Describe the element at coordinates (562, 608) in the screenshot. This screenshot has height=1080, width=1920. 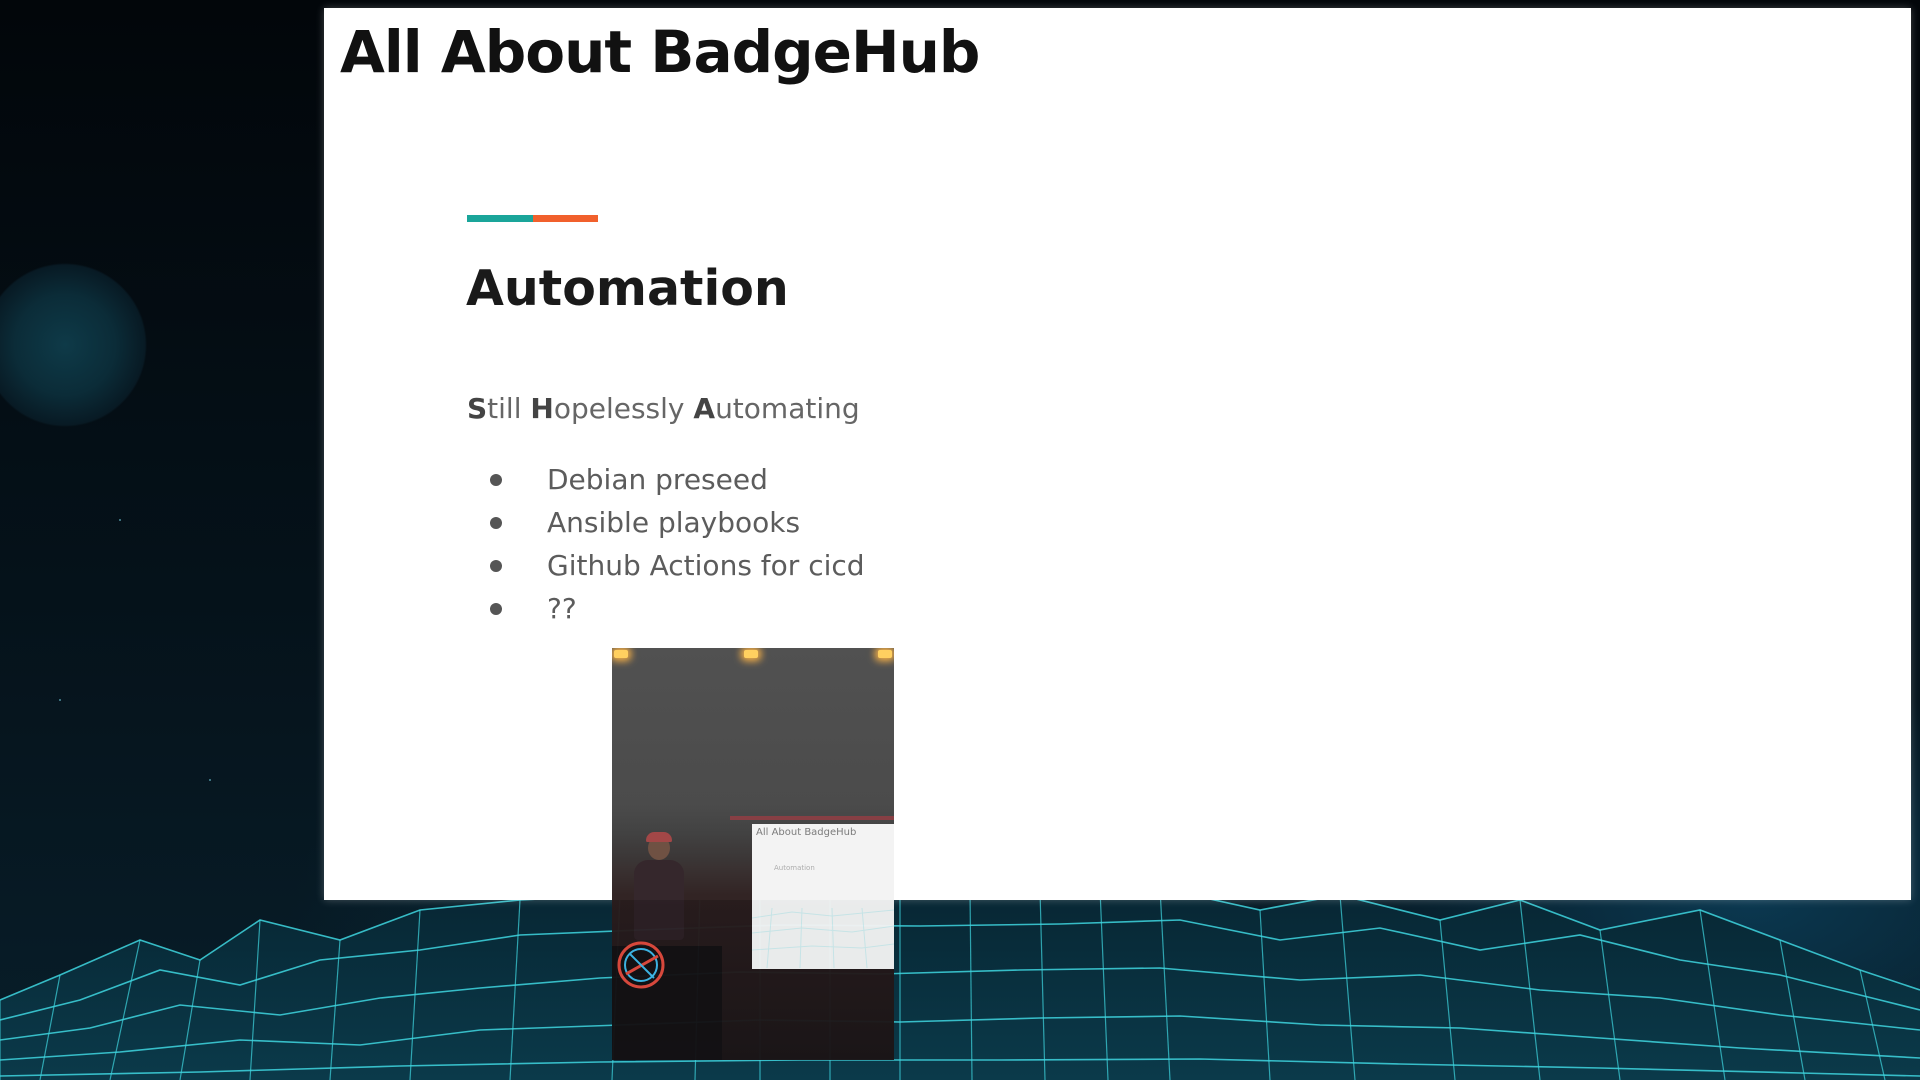
I see `list-item-text: ??` at that location.